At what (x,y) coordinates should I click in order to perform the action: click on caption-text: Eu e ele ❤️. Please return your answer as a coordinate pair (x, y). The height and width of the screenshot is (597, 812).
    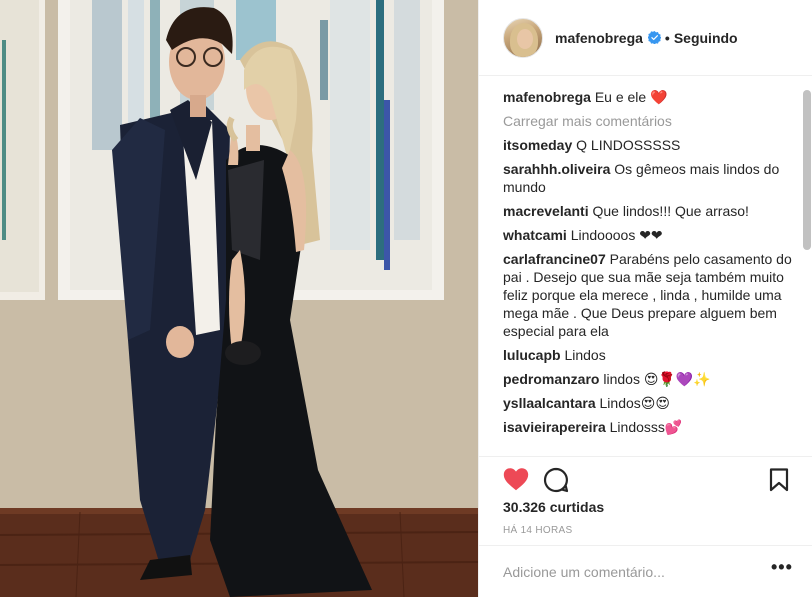
    Looking at the image, I should click on (631, 97).